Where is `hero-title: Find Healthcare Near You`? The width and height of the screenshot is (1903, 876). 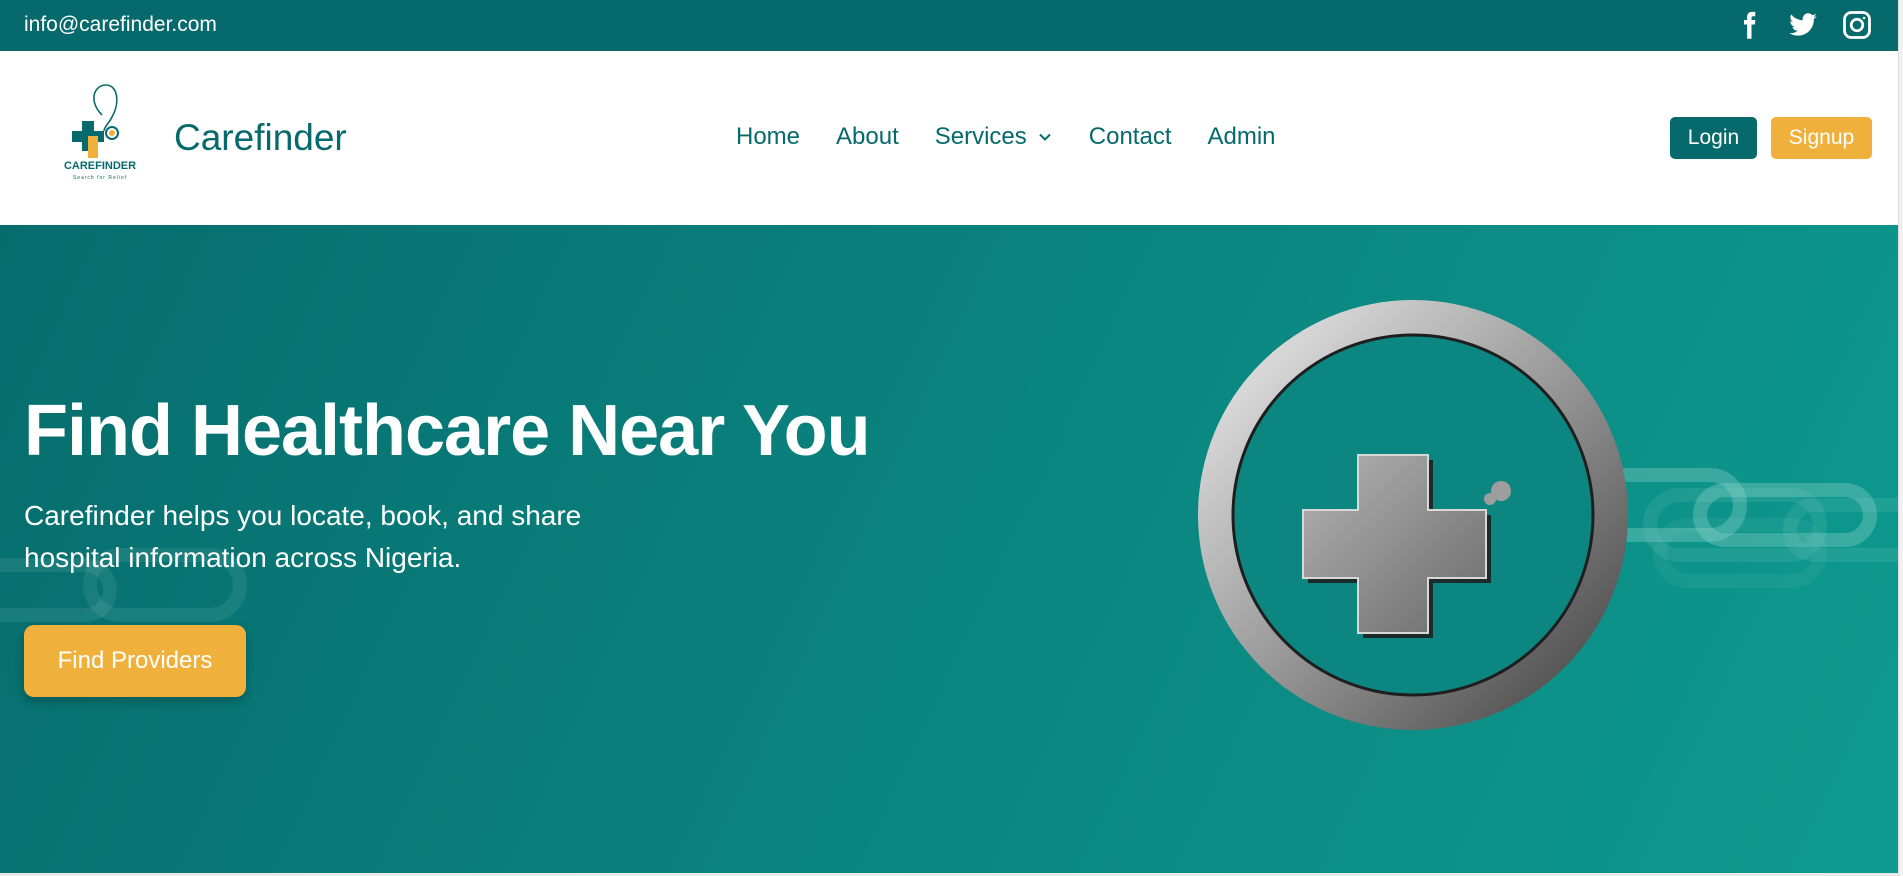
hero-title: Find Healthcare Near You is located at coordinates (447, 431).